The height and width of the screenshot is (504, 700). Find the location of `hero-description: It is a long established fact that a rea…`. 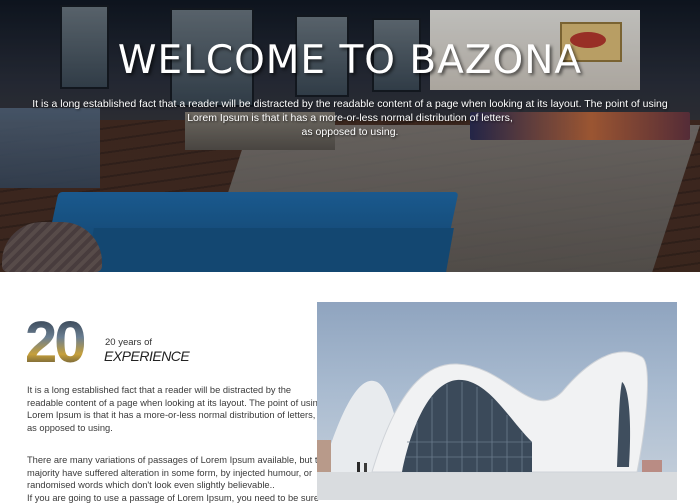

hero-description: It is a long established fact that a rea… is located at coordinates (350, 118).